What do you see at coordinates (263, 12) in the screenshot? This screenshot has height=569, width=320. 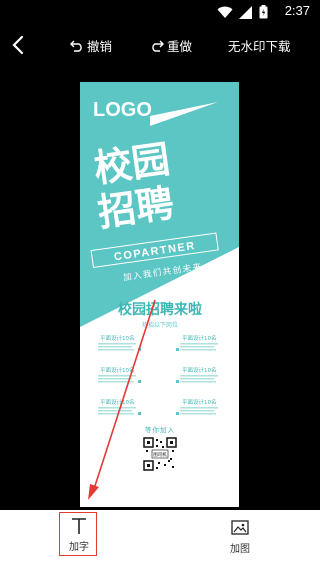 I see `battery-icon` at bounding box center [263, 12].